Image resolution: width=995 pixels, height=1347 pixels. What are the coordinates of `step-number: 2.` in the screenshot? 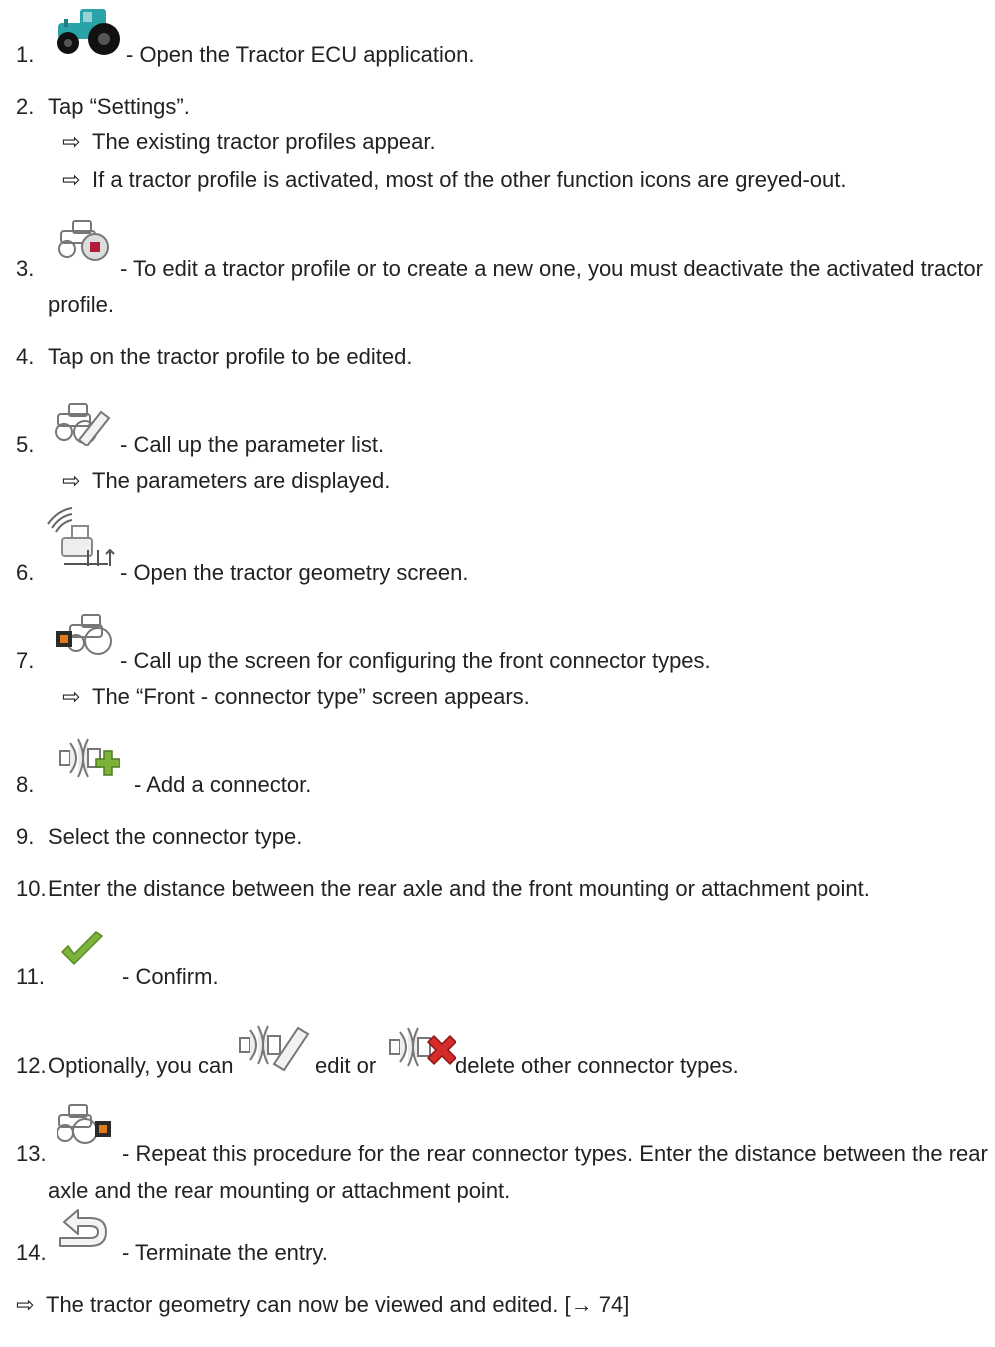 It's located at (25, 106).